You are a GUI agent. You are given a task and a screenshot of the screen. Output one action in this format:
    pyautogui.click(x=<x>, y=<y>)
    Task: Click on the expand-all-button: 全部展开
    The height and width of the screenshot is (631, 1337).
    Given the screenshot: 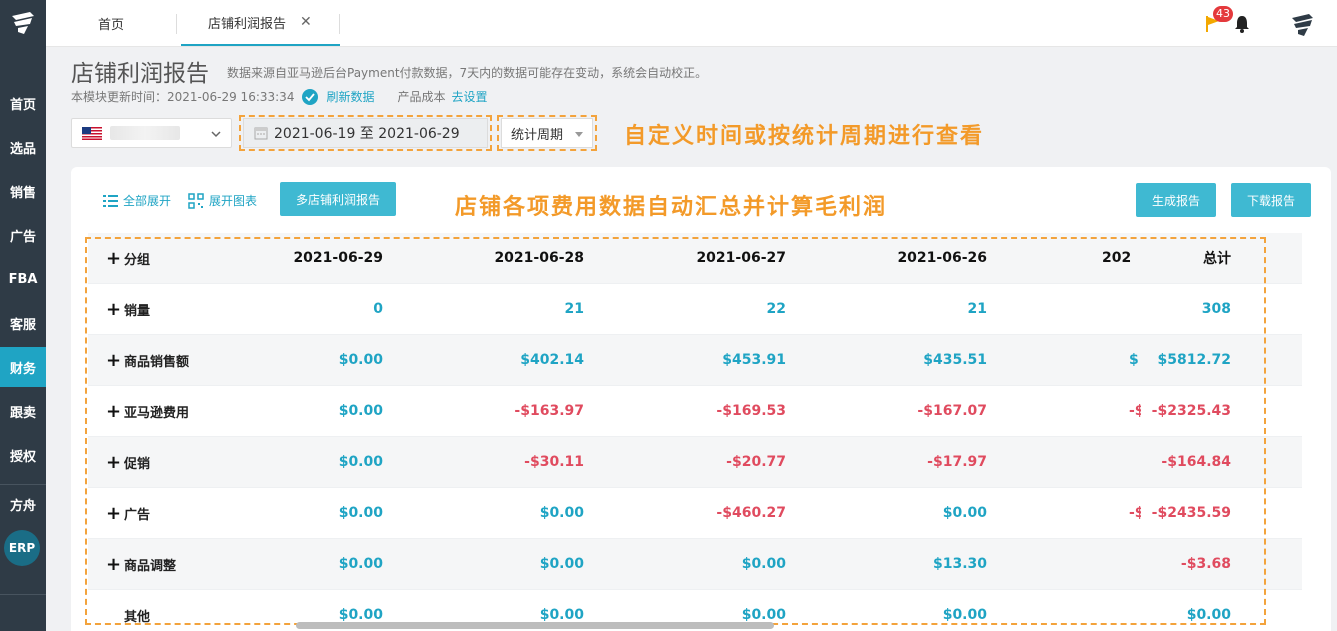 What is the action you would take?
    pyautogui.click(x=137, y=200)
    